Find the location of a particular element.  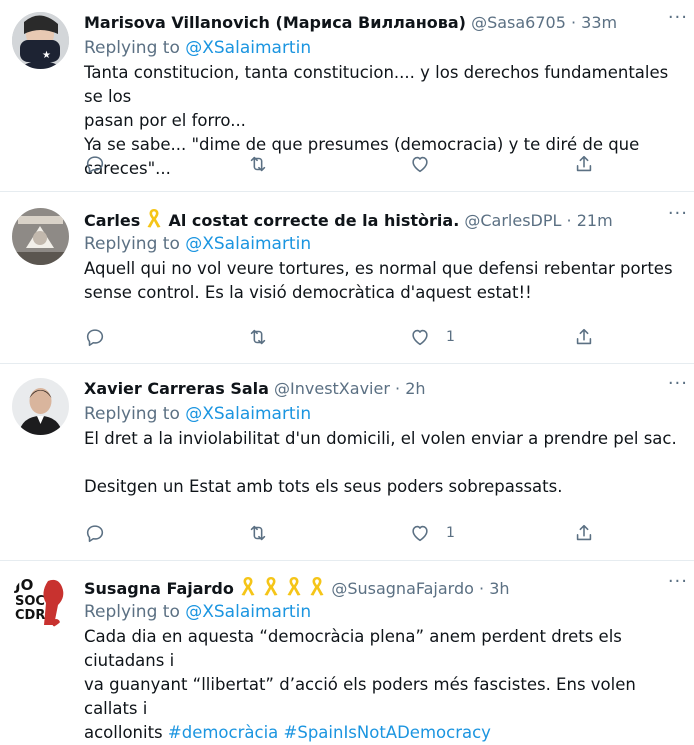

avatar-text: JO is located at coordinates (23, 585).